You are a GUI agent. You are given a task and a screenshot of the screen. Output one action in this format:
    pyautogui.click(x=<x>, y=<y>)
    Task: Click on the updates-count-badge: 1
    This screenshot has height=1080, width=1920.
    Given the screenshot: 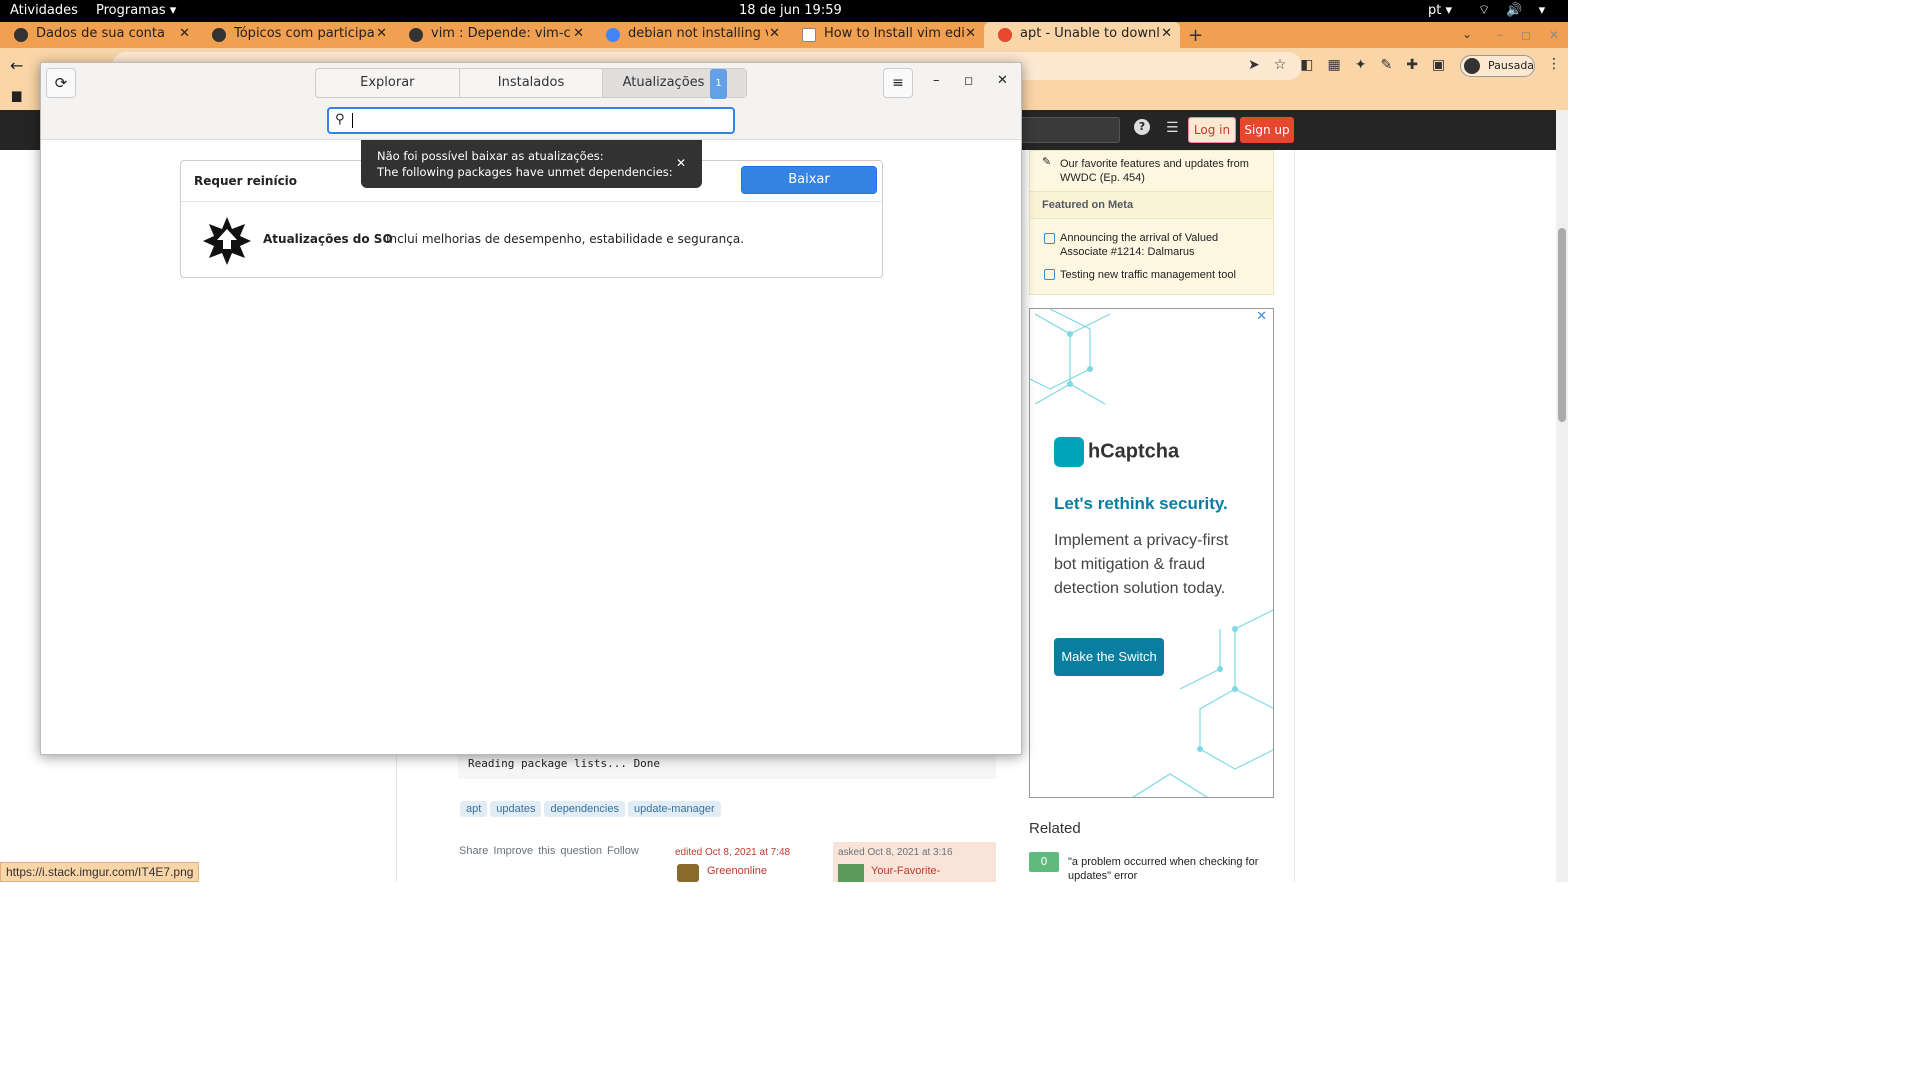 What is the action you would take?
    pyautogui.click(x=718, y=84)
    